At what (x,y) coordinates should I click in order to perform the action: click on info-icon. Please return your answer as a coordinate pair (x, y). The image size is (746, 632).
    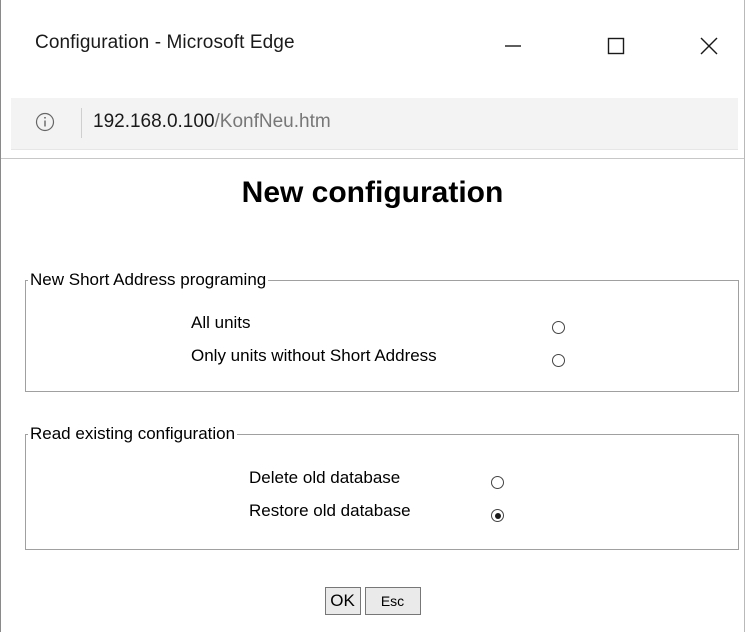
    Looking at the image, I should click on (45, 122).